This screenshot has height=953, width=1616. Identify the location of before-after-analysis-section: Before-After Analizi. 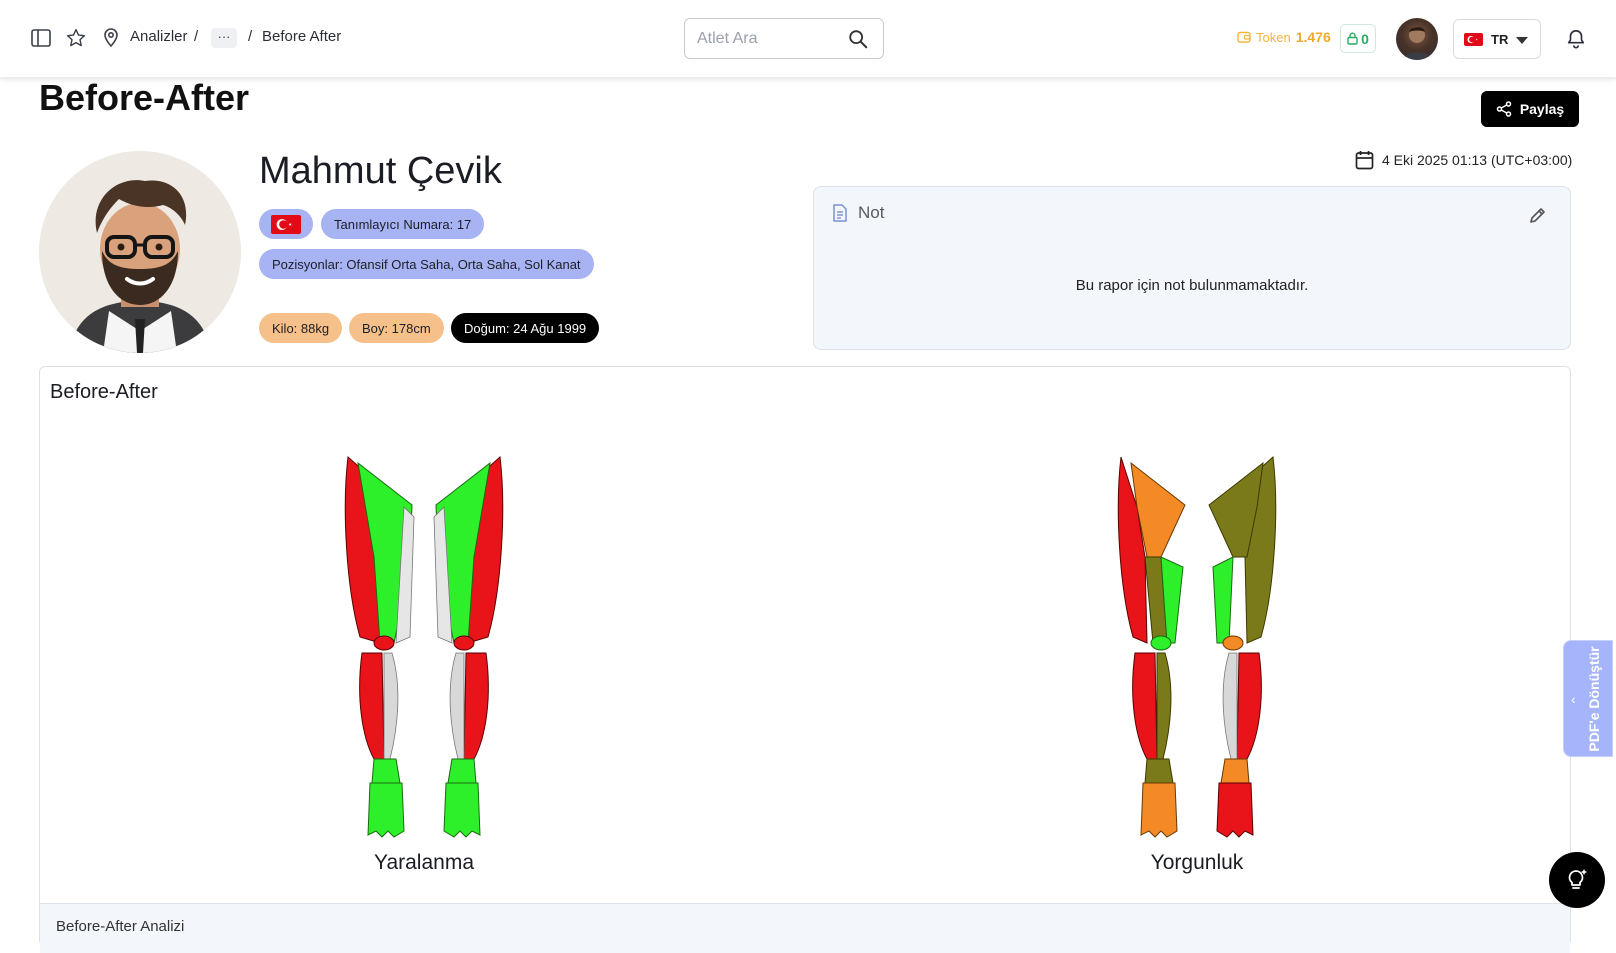
(805, 928).